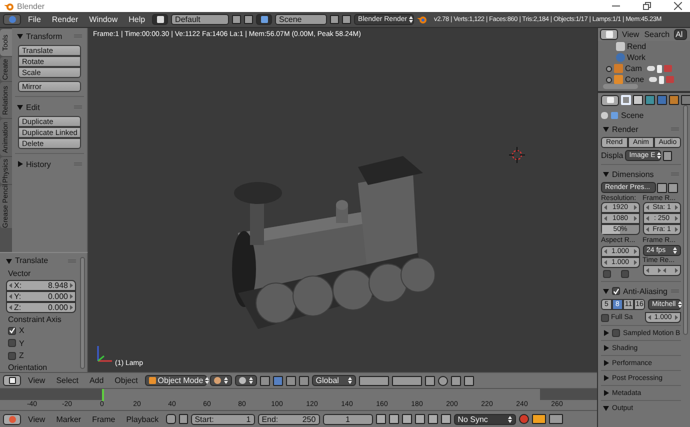 The height and width of the screenshot is (427, 690). Describe the element at coordinates (142, 419) in the screenshot. I see `menu-item: Playback` at that location.